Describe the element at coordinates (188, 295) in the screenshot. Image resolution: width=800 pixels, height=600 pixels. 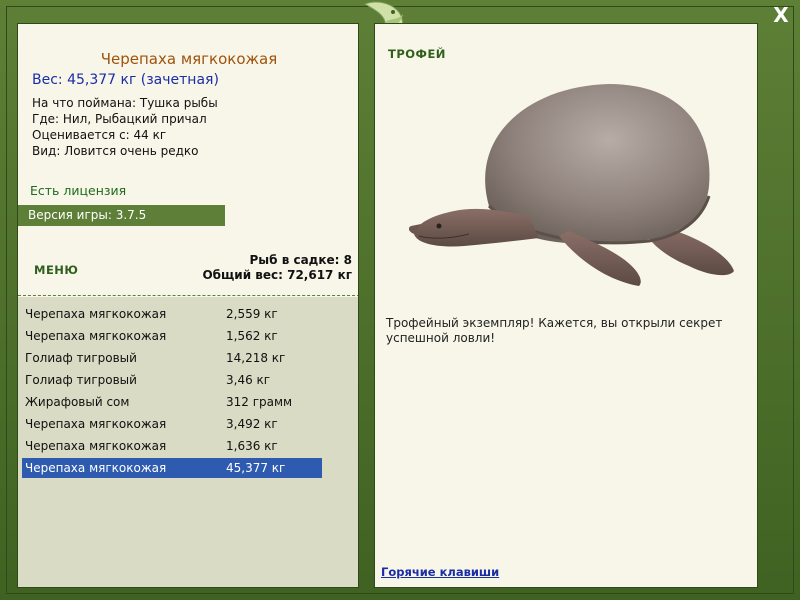
I see `divider` at that location.